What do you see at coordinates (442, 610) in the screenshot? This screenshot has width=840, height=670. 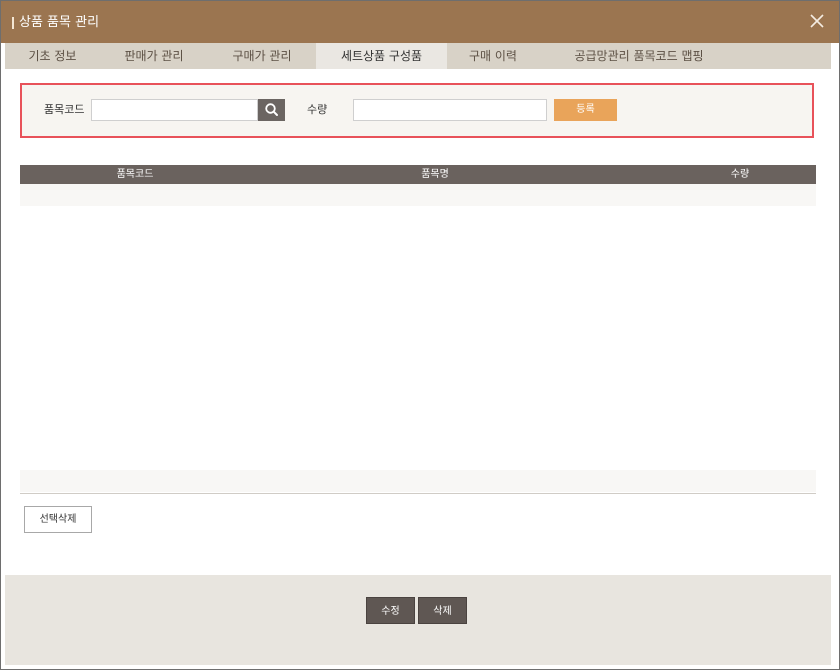 I see `delete-button: 삭제` at bounding box center [442, 610].